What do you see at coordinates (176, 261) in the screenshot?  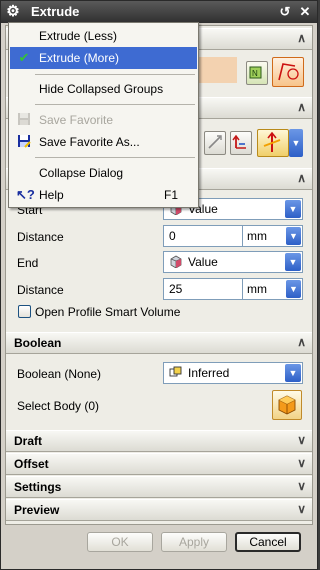 I see `cube-icon` at bounding box center [176, 261].